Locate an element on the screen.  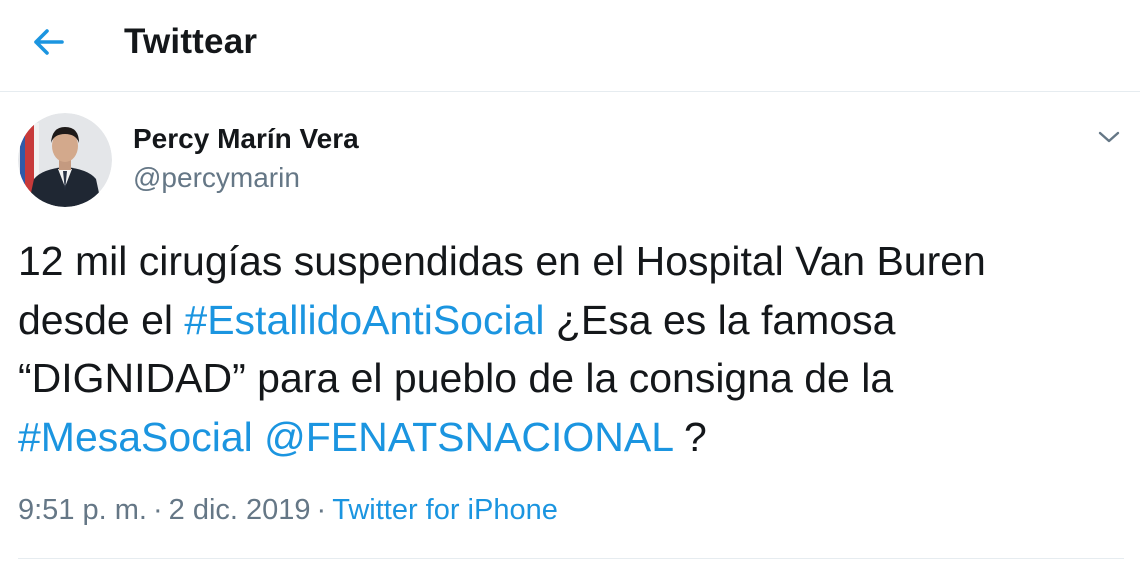
tweet-date: 2 dic. 2019 is located at coordinates (240, 510).